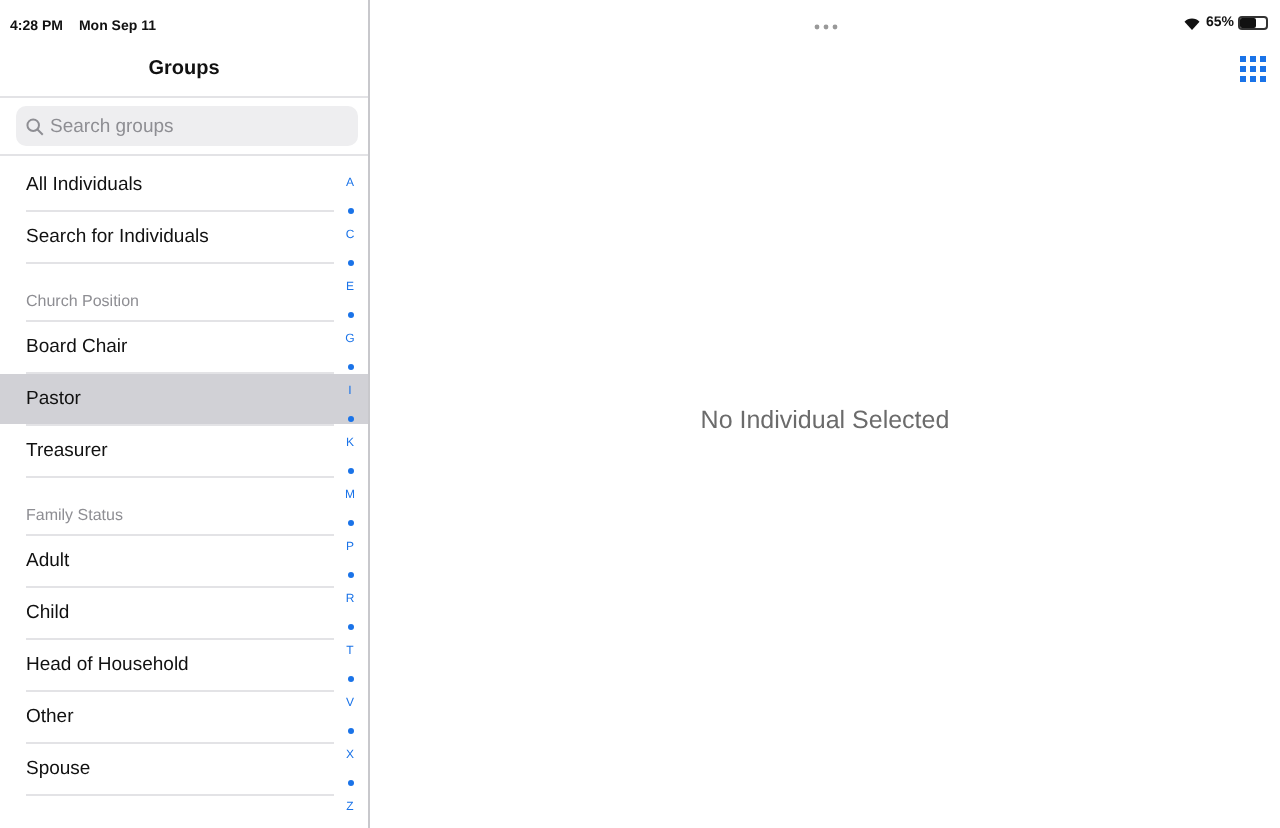 Image resolution: width=1280 pixels, height=828 pixels. I want to click on battery-icon, so click(1253, 23).